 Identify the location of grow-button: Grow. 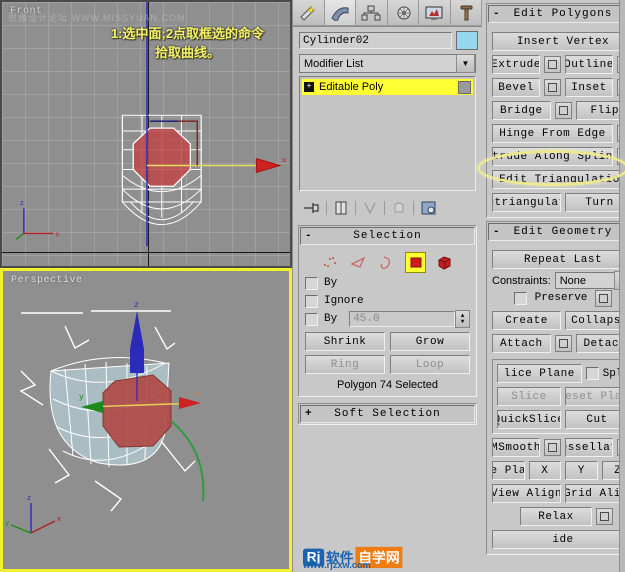
(430, 341).